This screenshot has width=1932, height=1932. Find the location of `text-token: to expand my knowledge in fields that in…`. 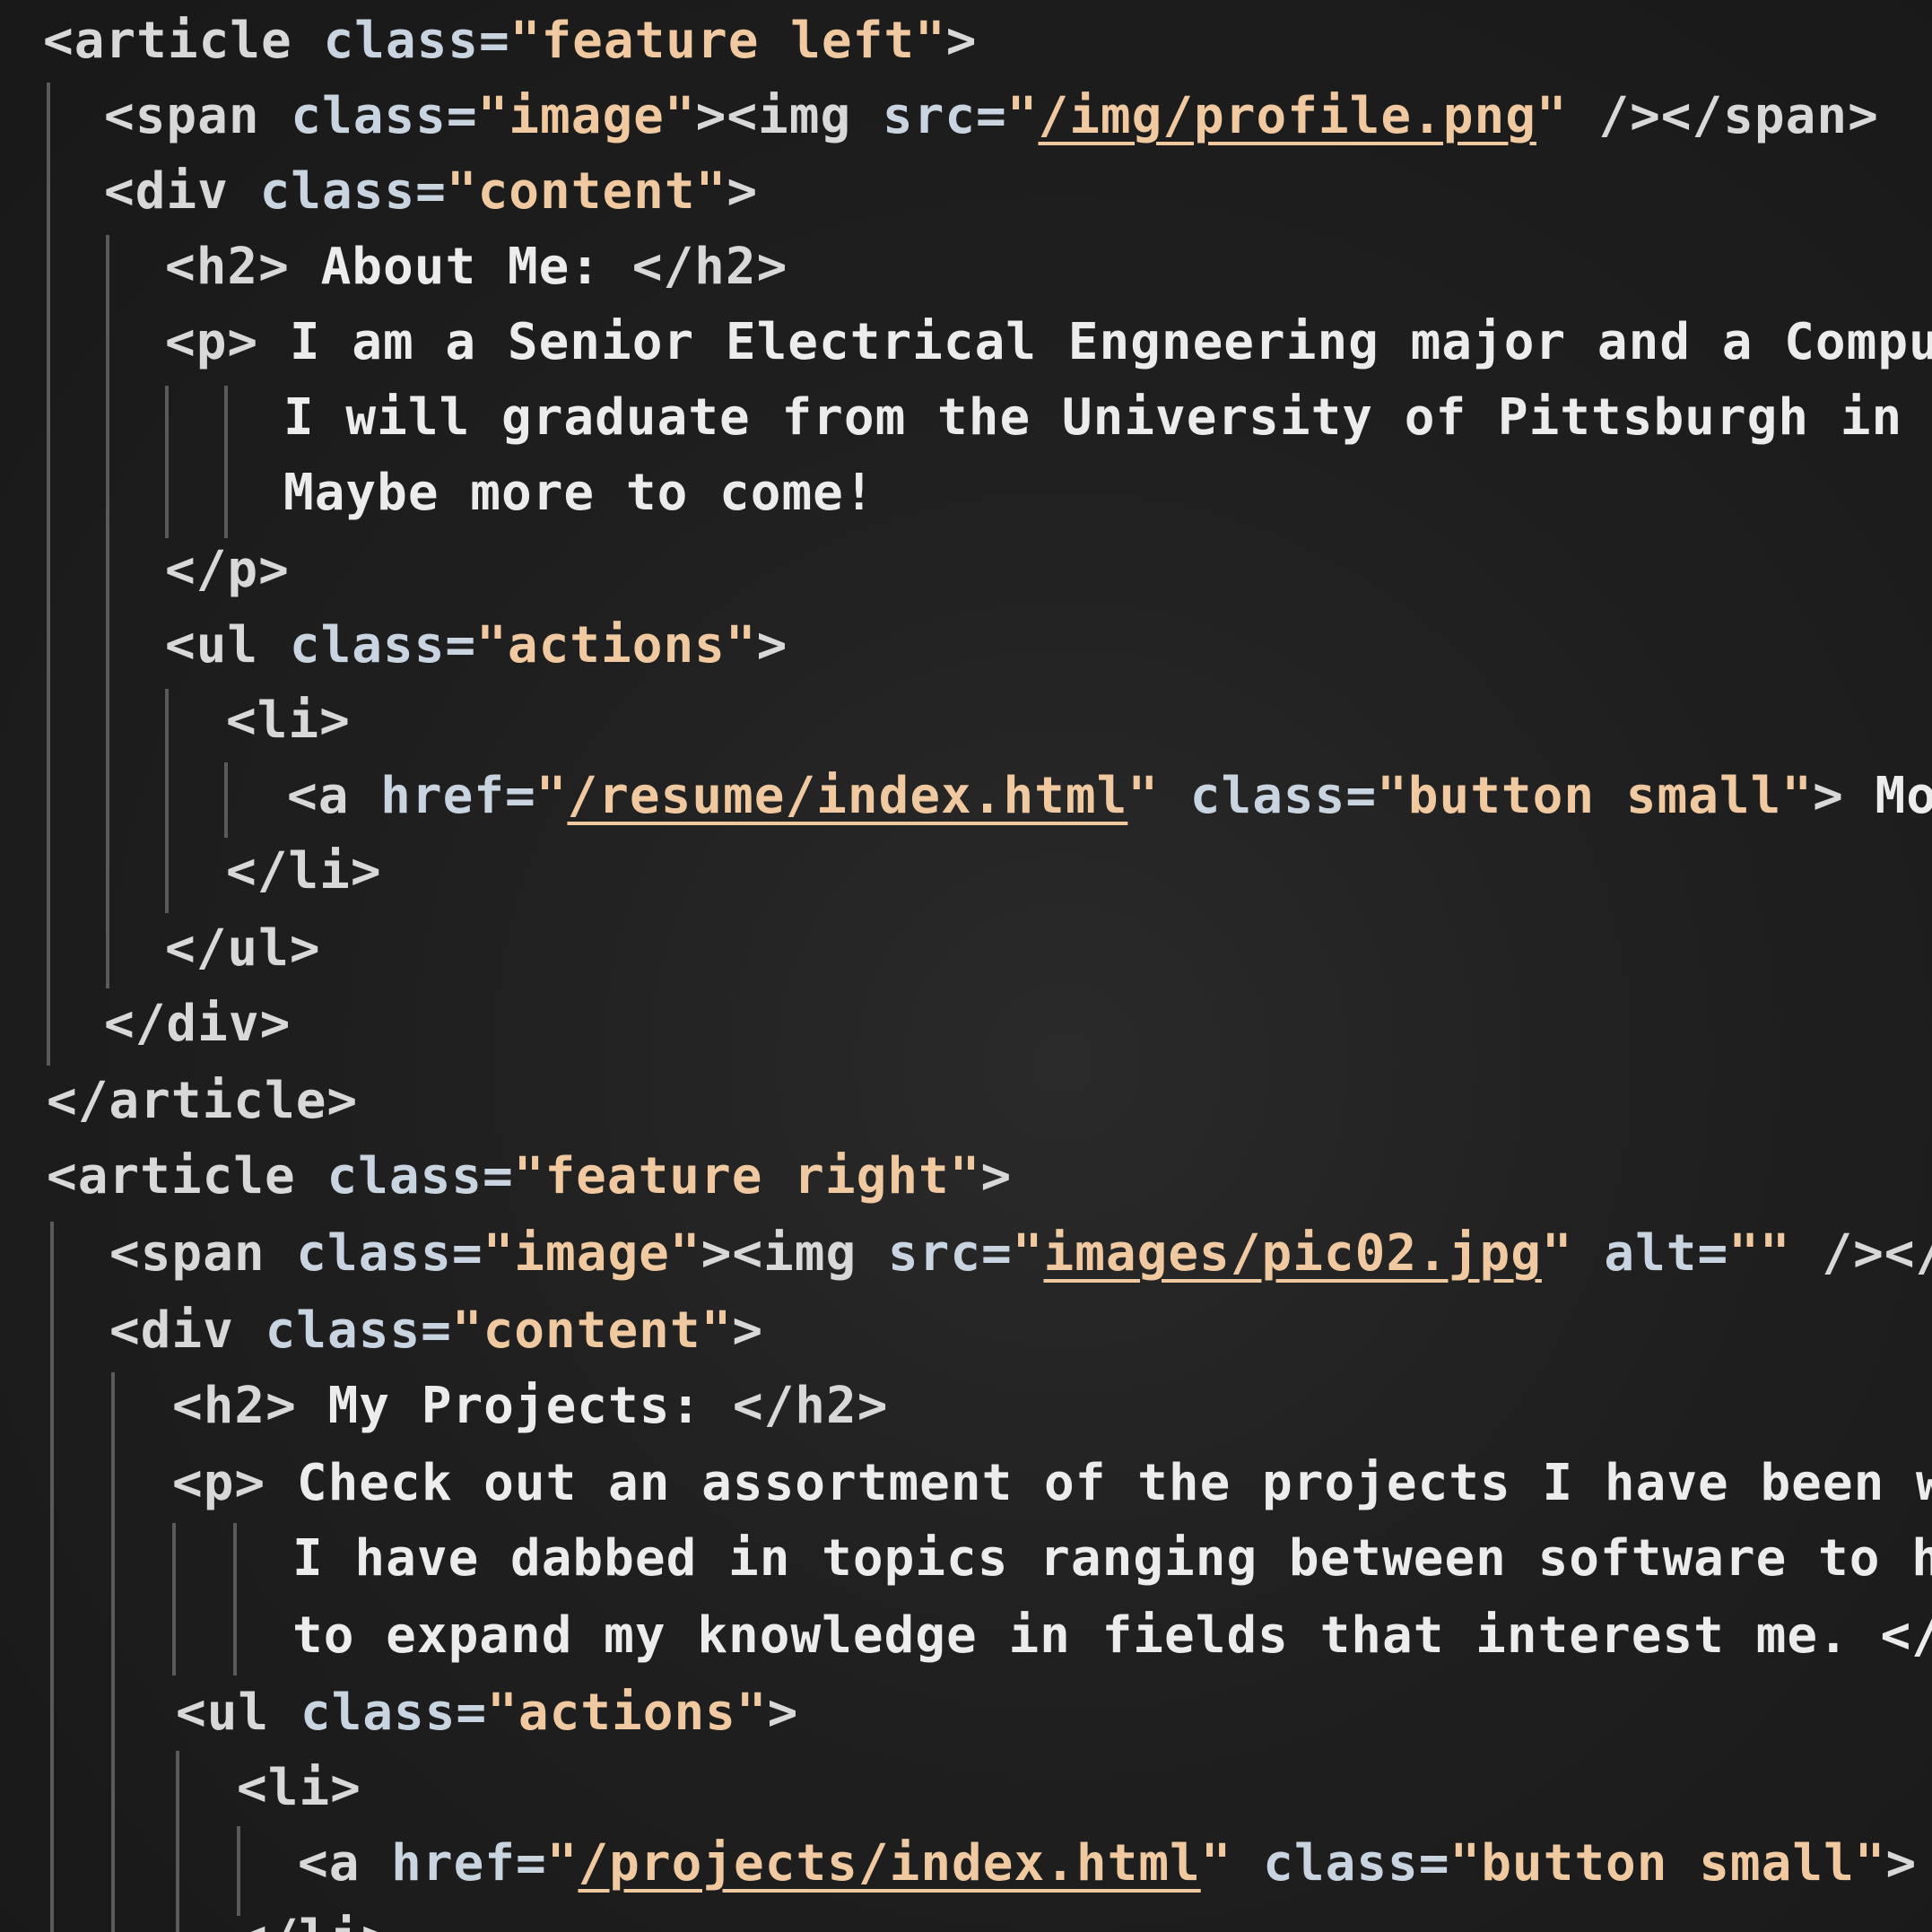

text-token: to expand my knowledge in fields that in… is located at coordinates (1112, 1635).